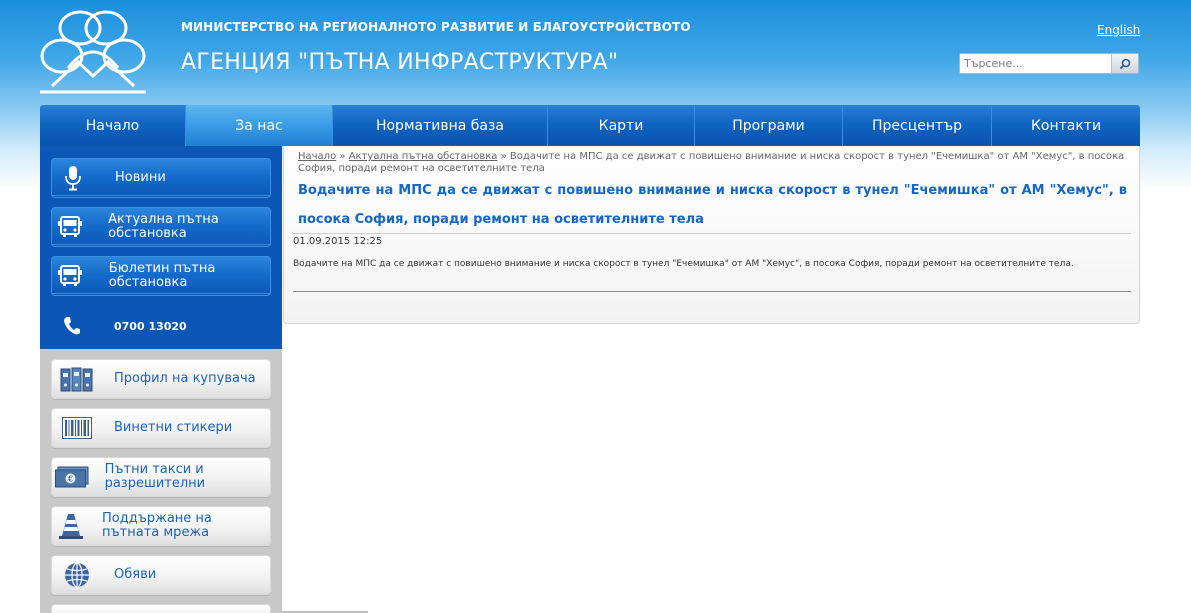  What do you see at coordinates (150, 326) in the screenshot?
I see `hotline-number: 0700 13020` at bounding box center [150, 326].